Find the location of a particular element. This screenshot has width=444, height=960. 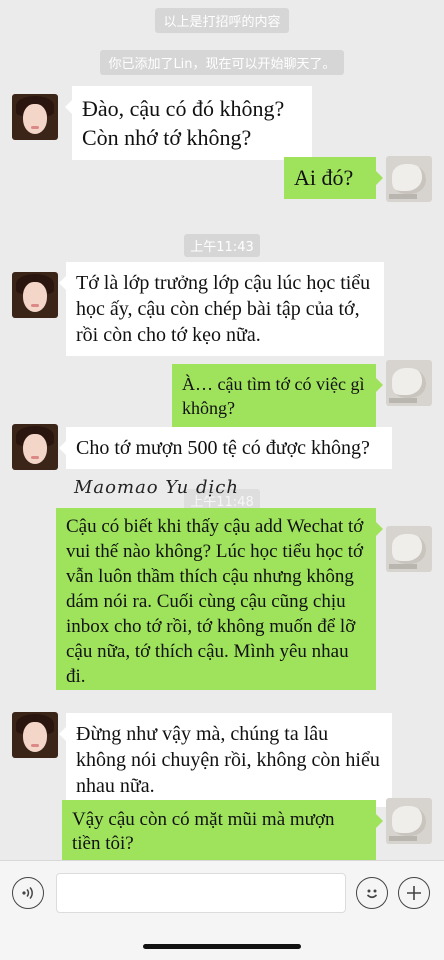

emoji-icon is located at coordinates (372, 893).